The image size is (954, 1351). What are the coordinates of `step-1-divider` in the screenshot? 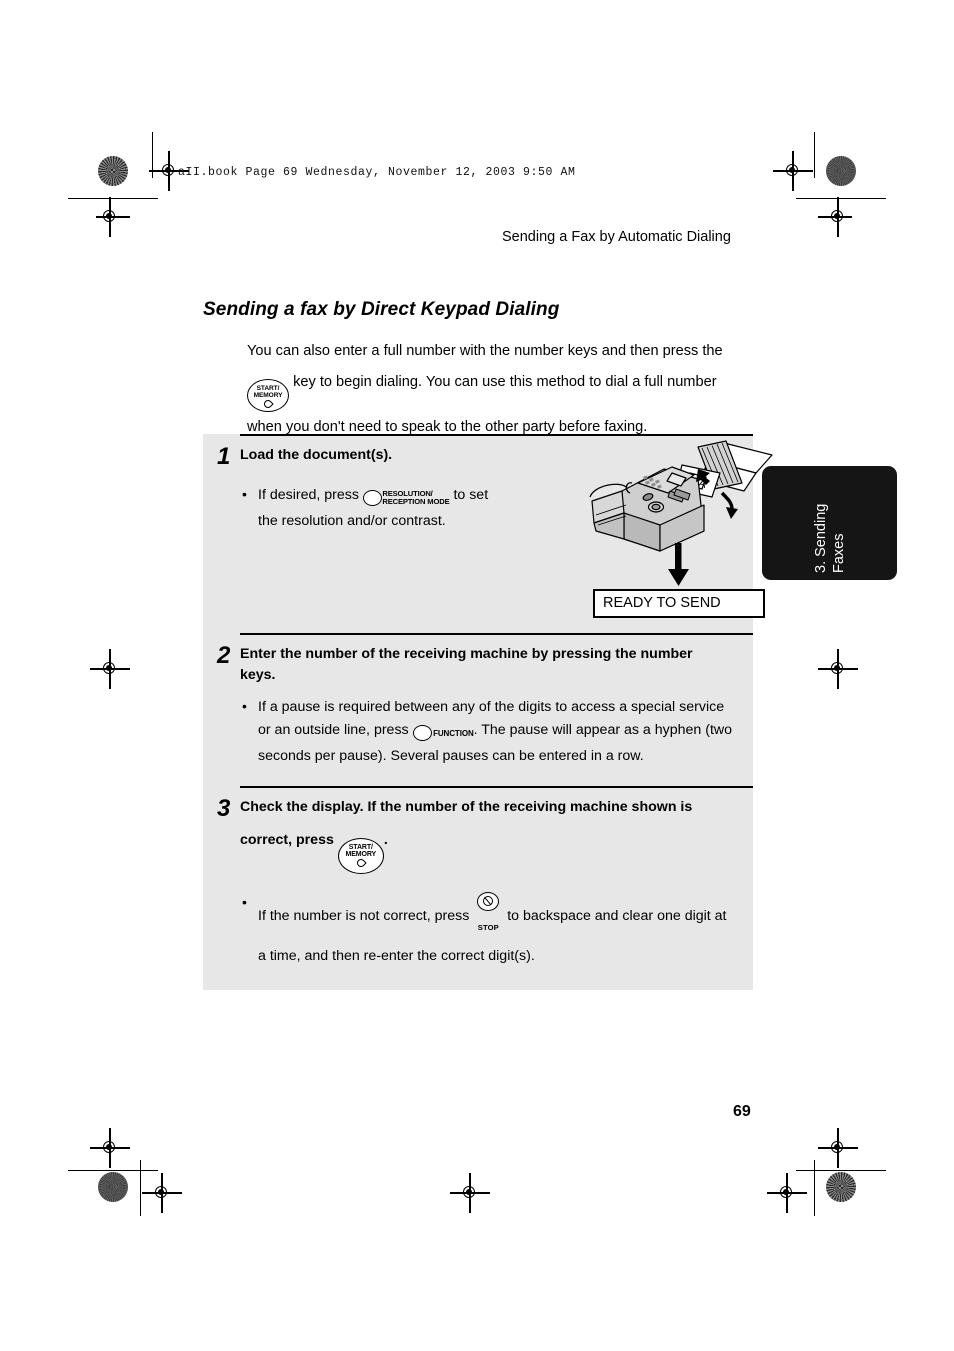 It's located at (496, 435).